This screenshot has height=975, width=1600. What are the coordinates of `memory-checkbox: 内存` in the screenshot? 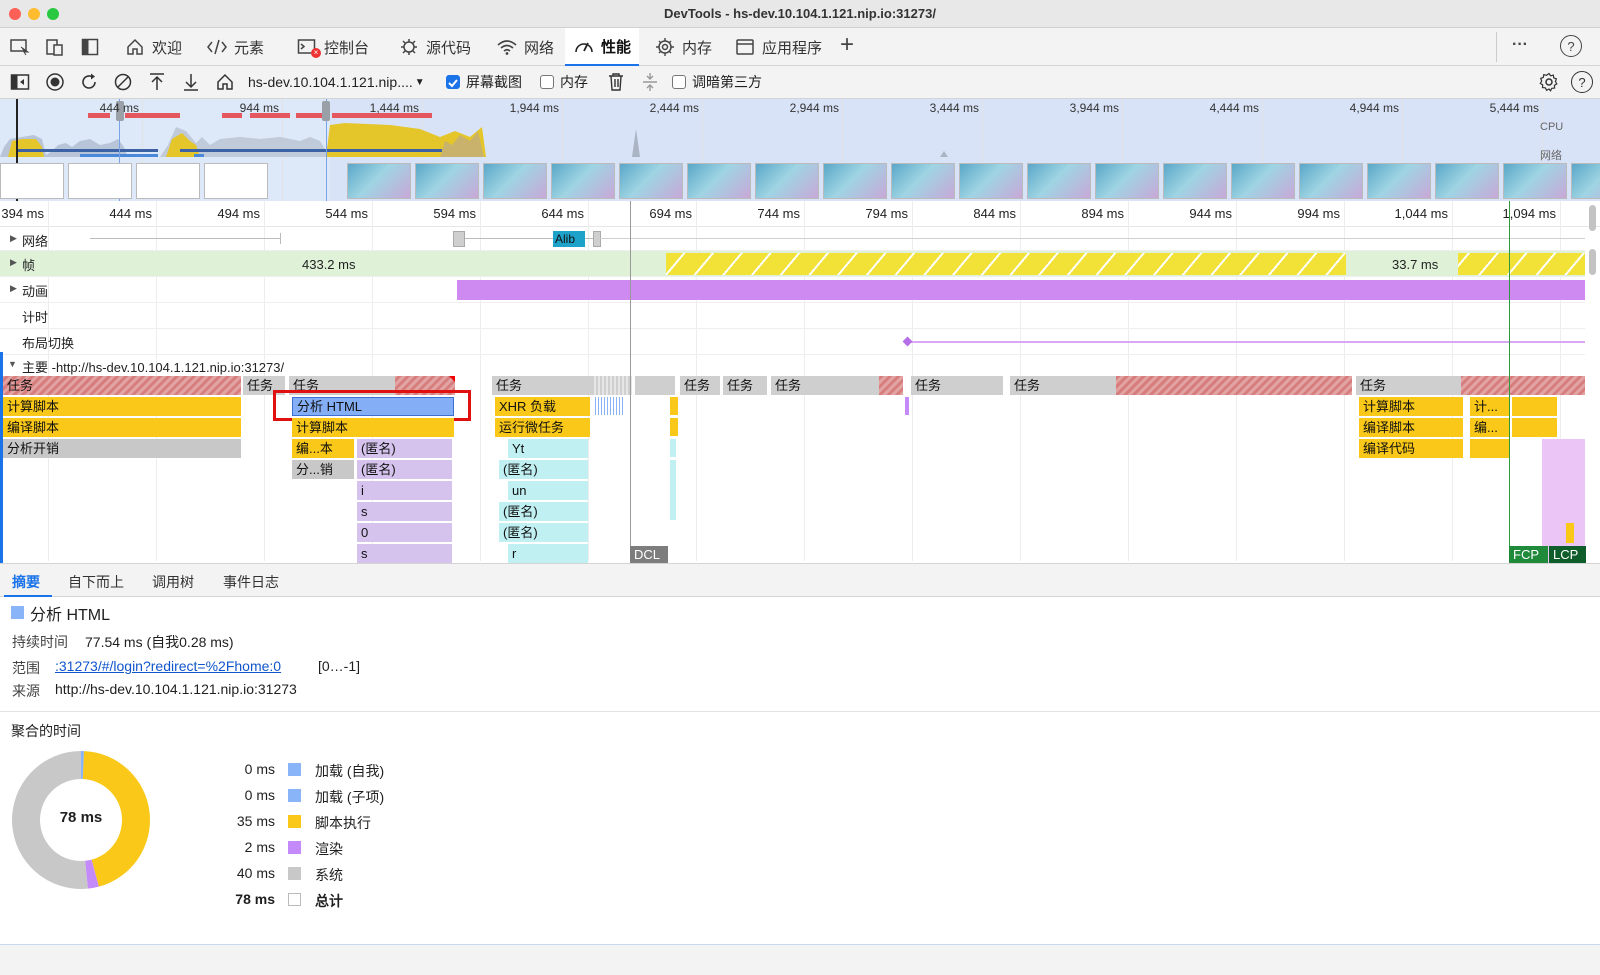 It's located at (564, 82).